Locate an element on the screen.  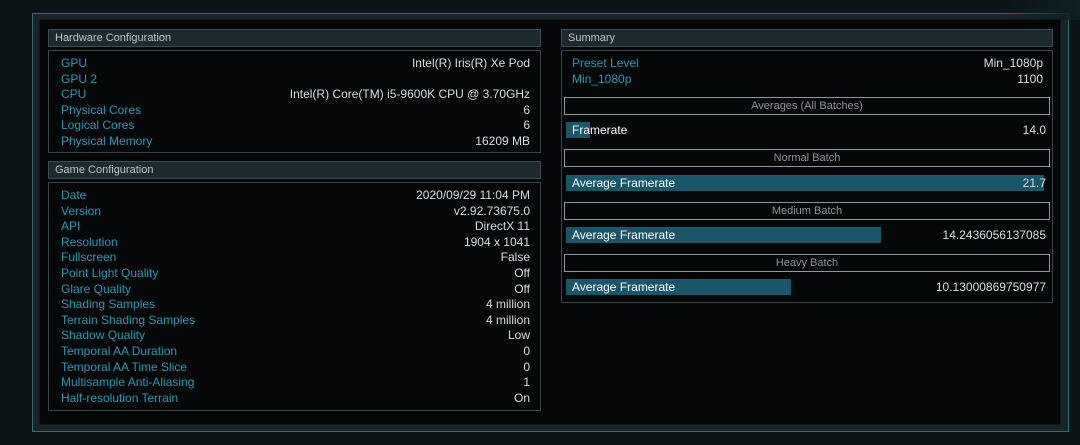
game-config-row: Glare Quality Off is located at coordinates (294, 289).